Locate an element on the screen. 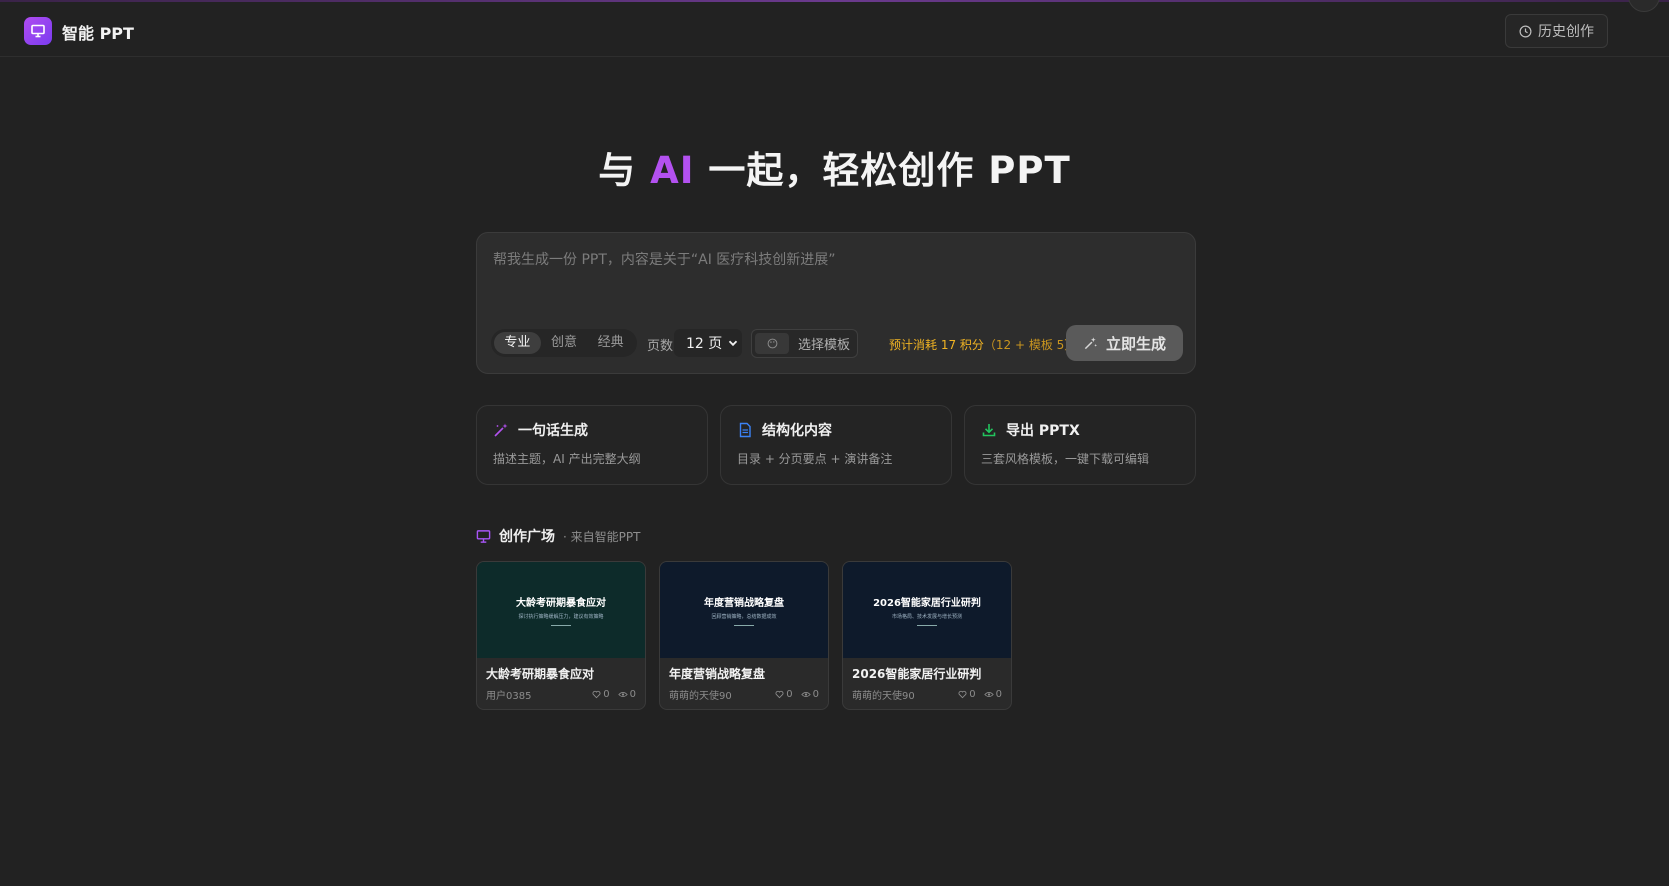 The width and height of the screenshot is (1669, 886). pages-label: 页数 is located at coordinates (660, 346).